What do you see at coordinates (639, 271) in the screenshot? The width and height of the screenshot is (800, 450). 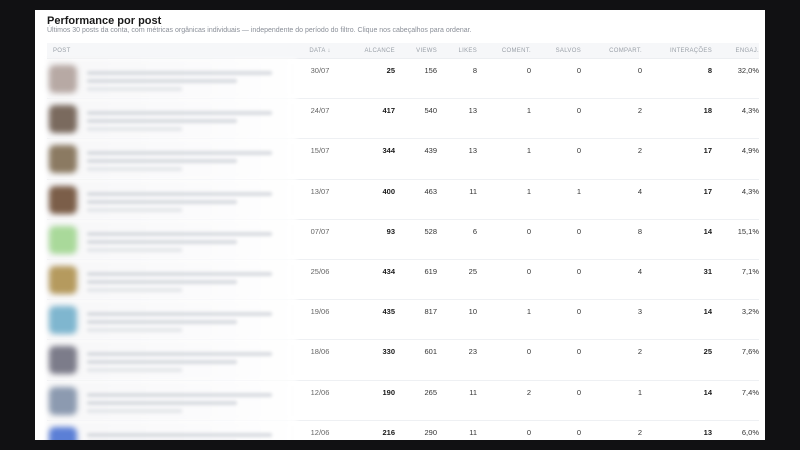 I see `cell-compart: 4` at bounding box center [639, 271].